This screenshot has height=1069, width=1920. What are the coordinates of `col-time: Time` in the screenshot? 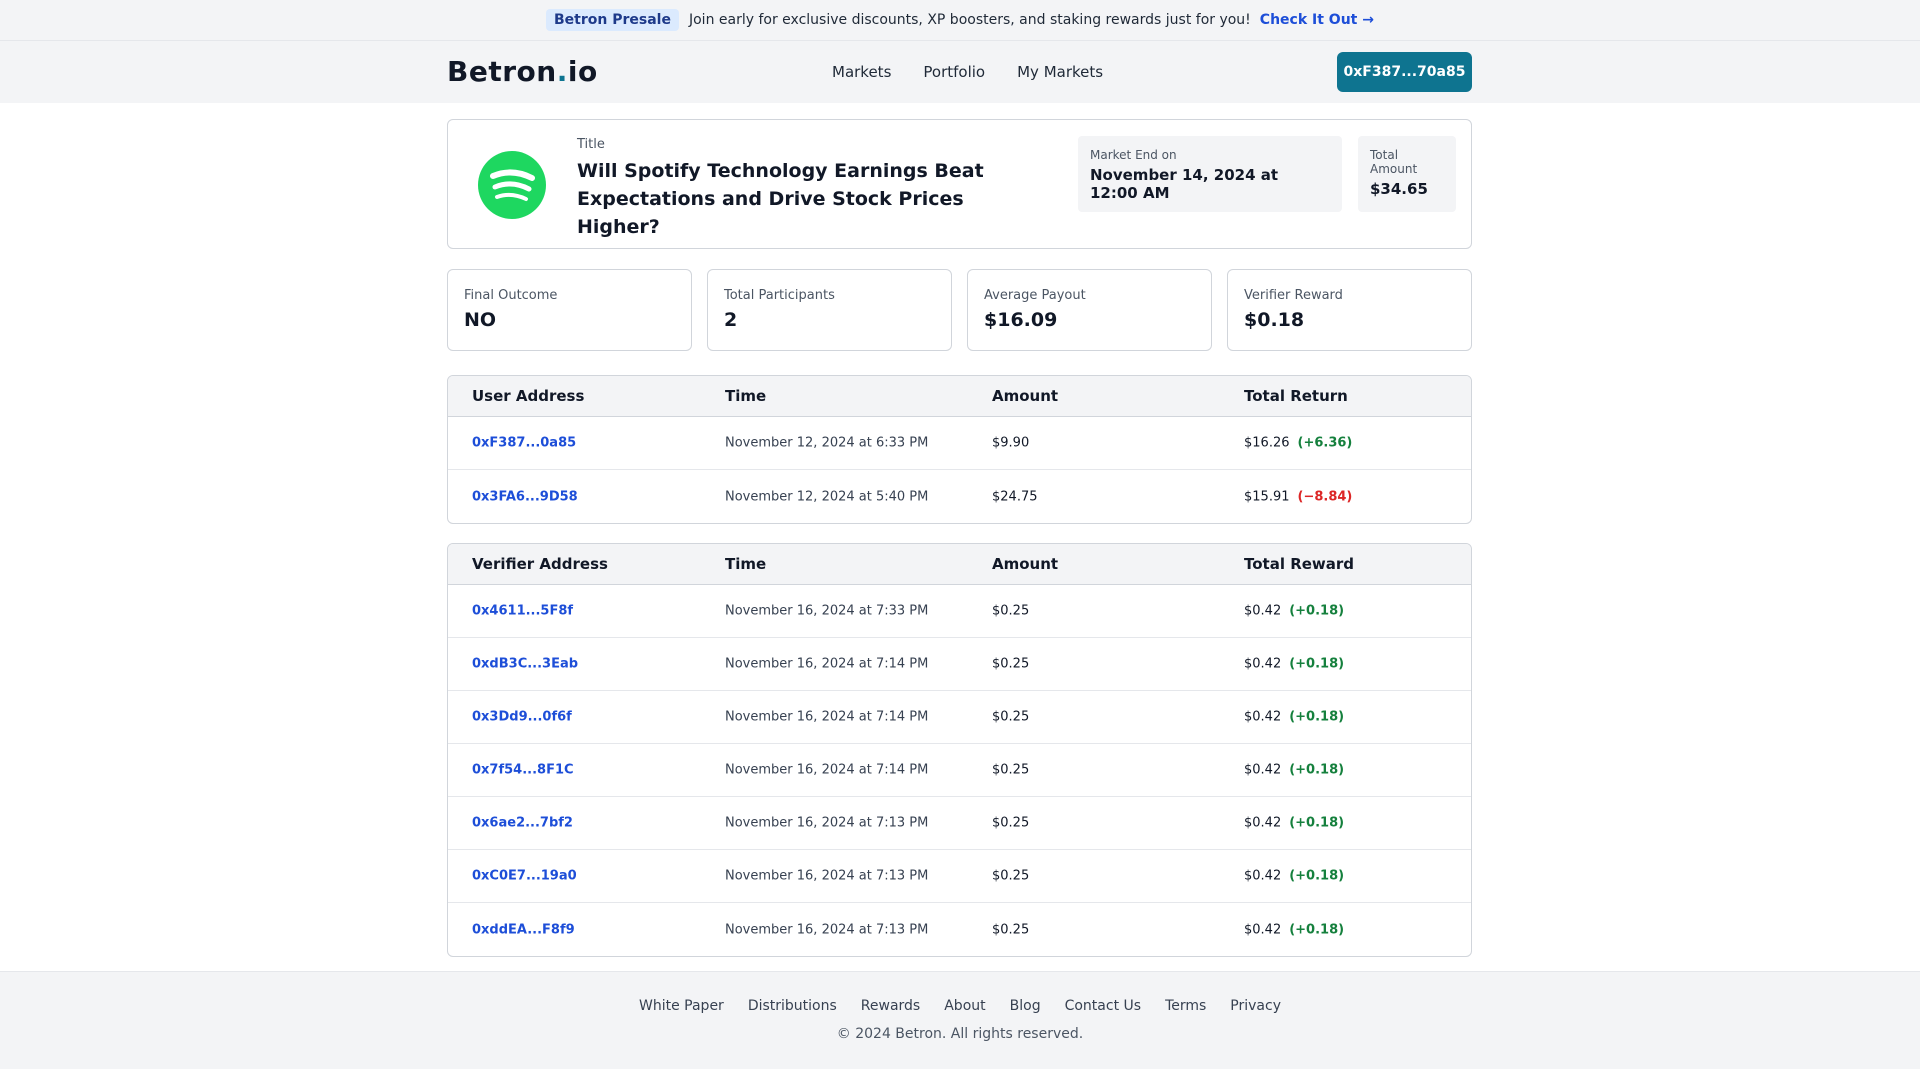 It's located at (746, 564).